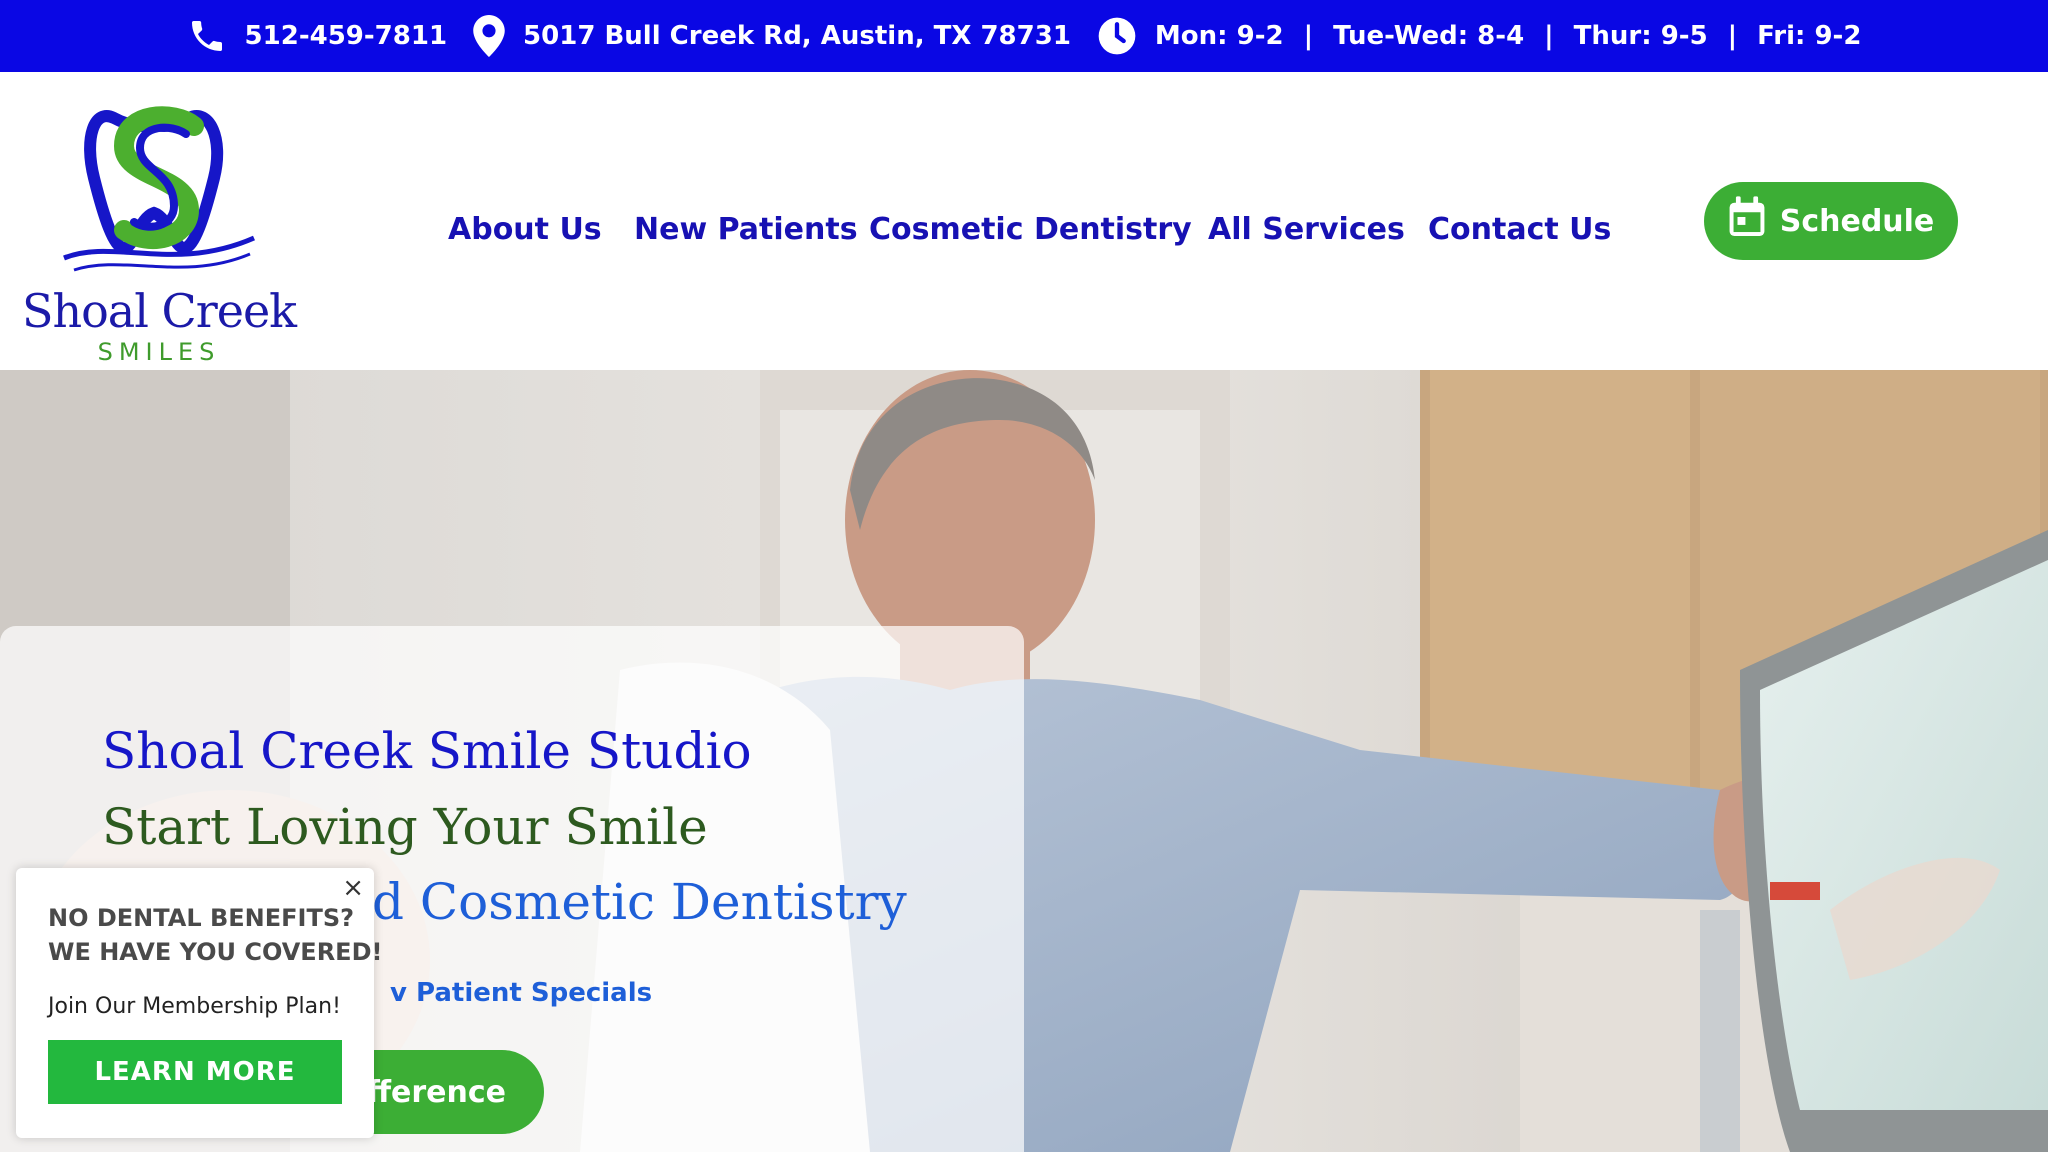  Describe the element at coordinates (489, 36) in the screenshot. I see `map-pin-icon` at that location.